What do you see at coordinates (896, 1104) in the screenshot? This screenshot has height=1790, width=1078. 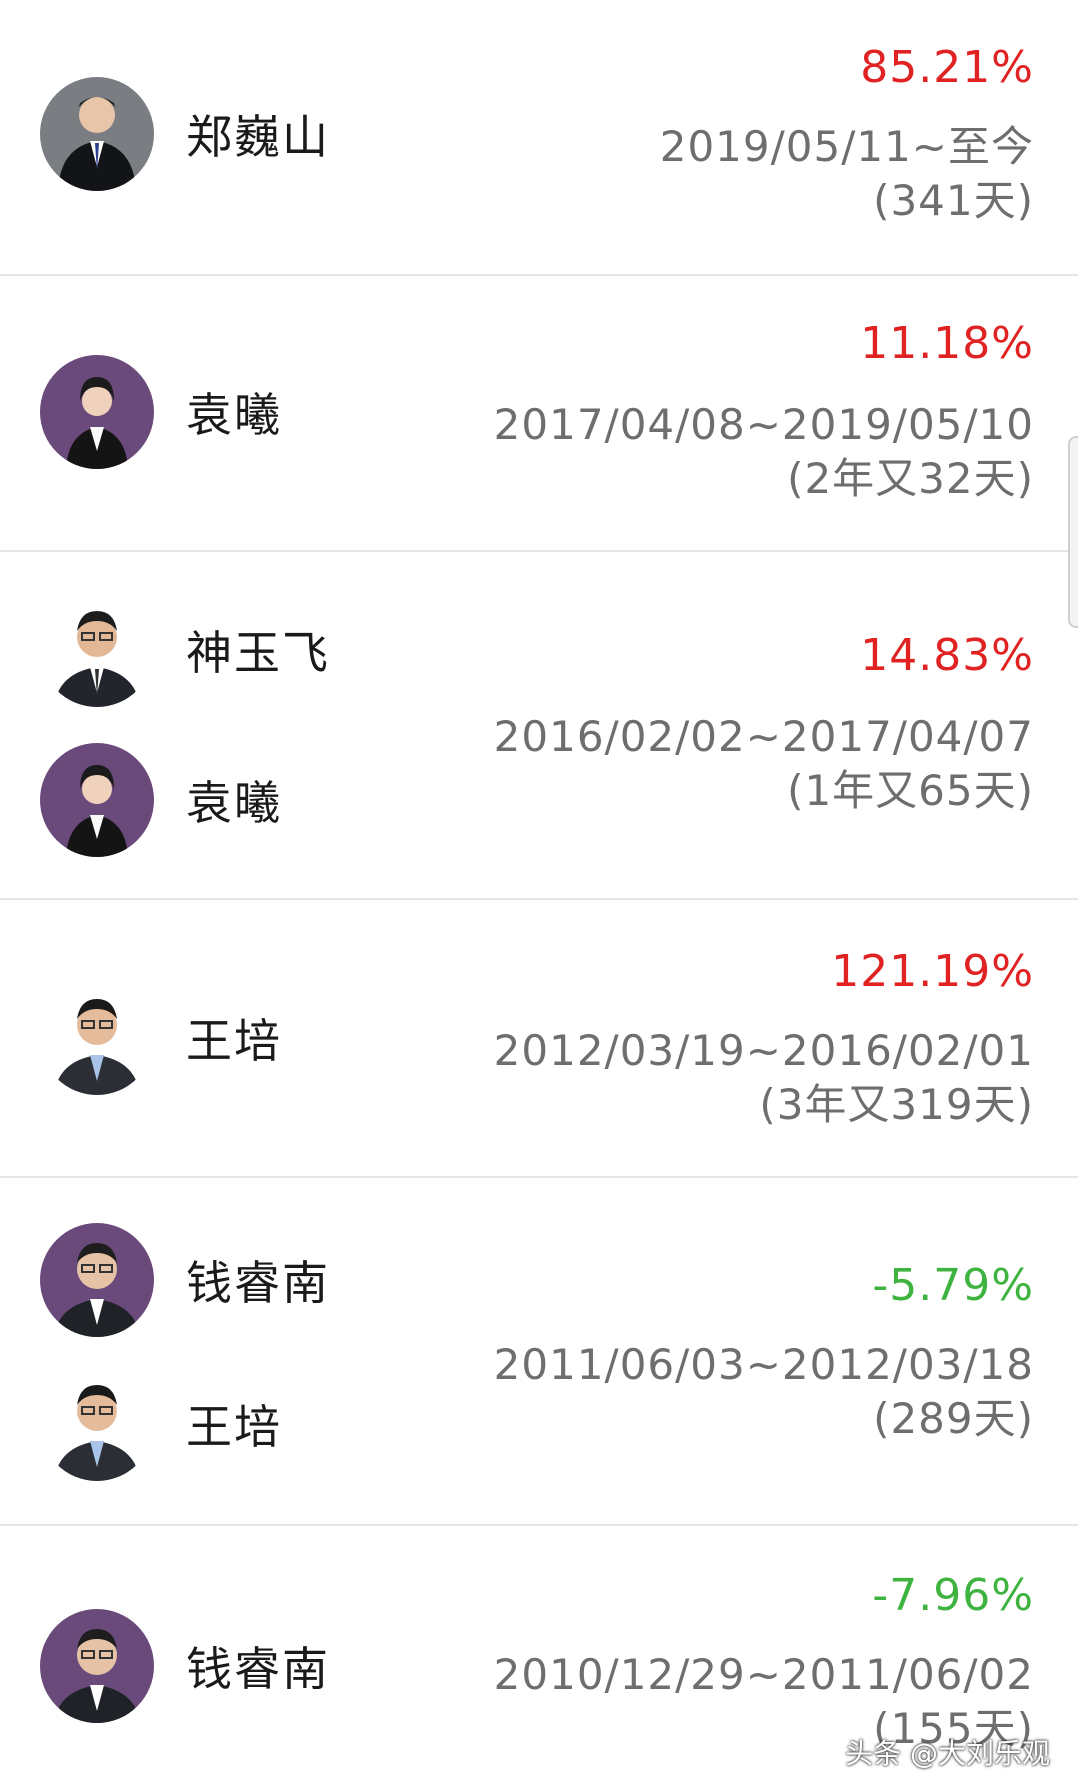 I see `duration: (3年又319天)` at bounding box center [896, 1104].